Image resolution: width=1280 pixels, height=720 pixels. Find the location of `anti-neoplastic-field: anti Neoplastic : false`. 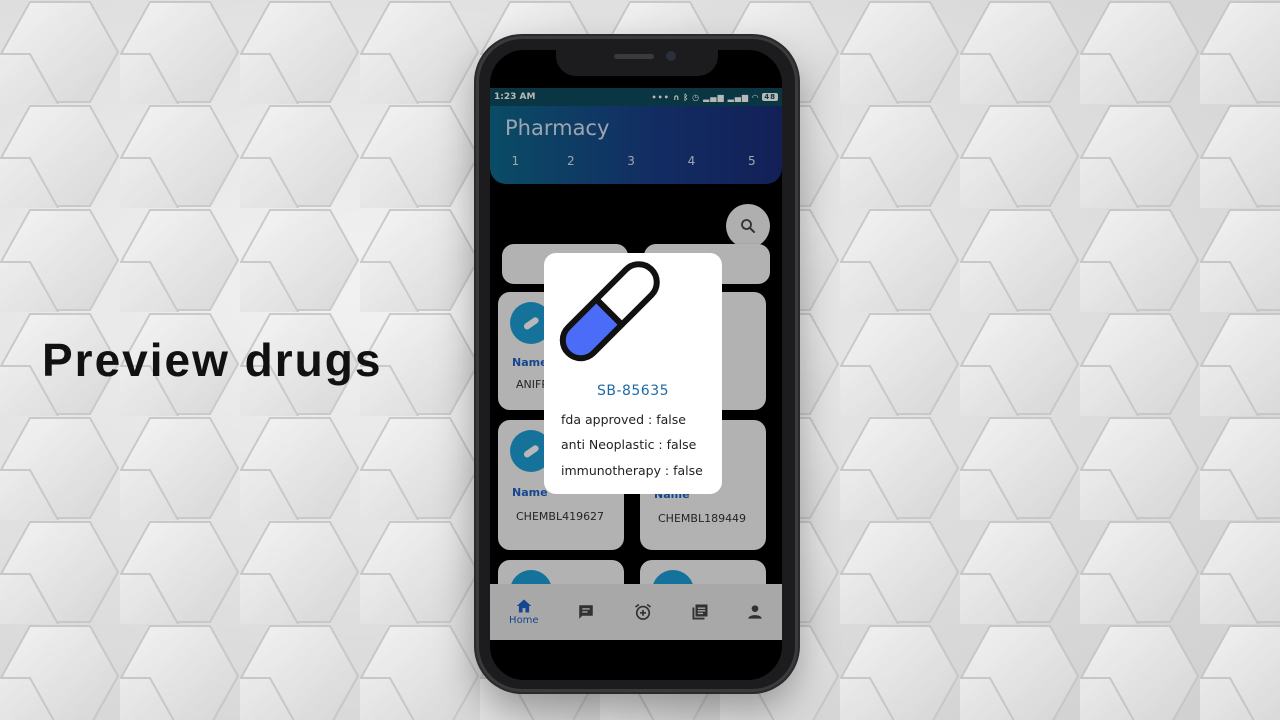

anti-neoplastic-field: anti Neoplastic : false is located at coordinates (629, 444).